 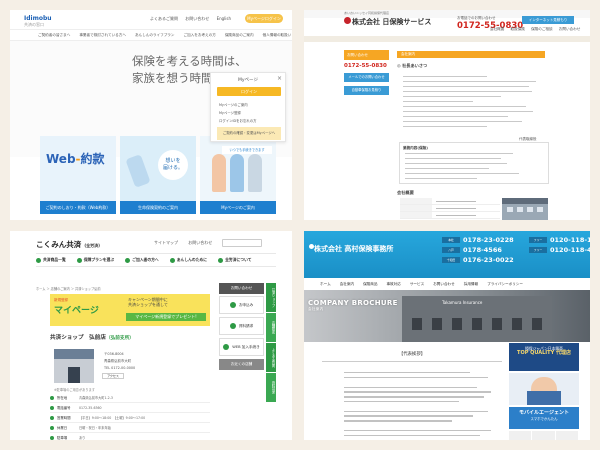 What do you see at coordinates (241, 347) in the screenshot?
I see `web-join-tile: WEB 加入手続き` at bounding box center [241, 347].